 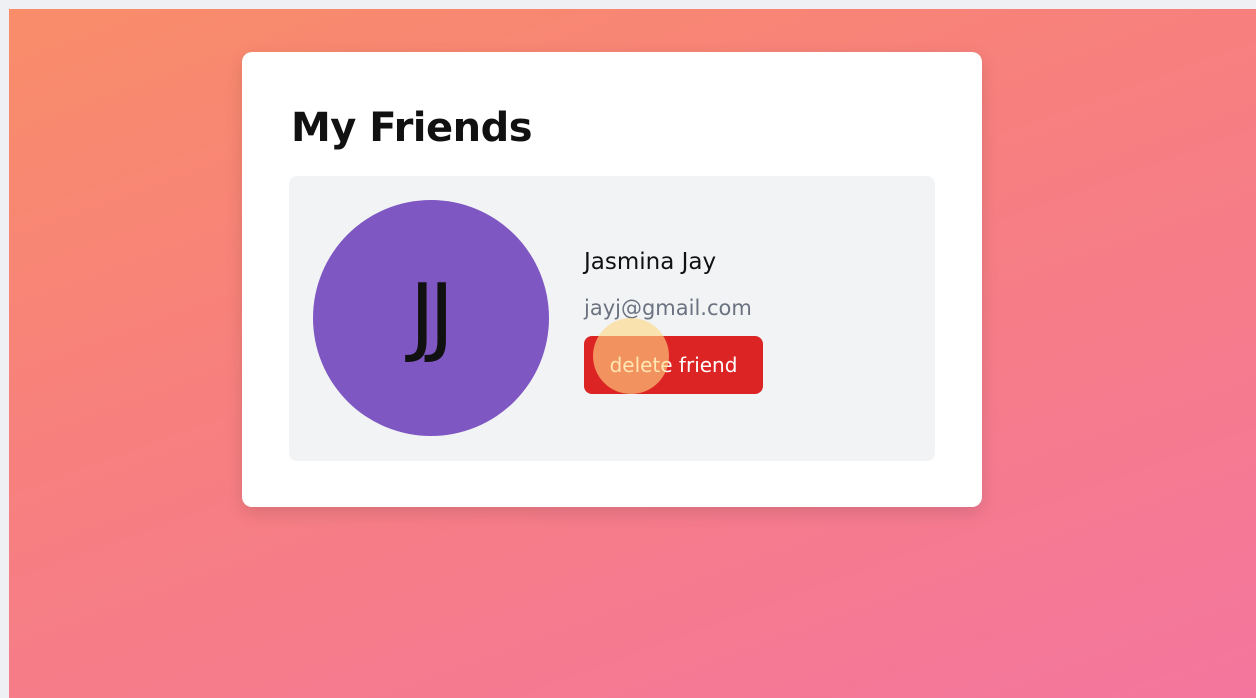 What do you see at coordinates (673, 365) in the screenshot?
I see `delete-friend-button: delete friend` at bounding box center [673, 365].